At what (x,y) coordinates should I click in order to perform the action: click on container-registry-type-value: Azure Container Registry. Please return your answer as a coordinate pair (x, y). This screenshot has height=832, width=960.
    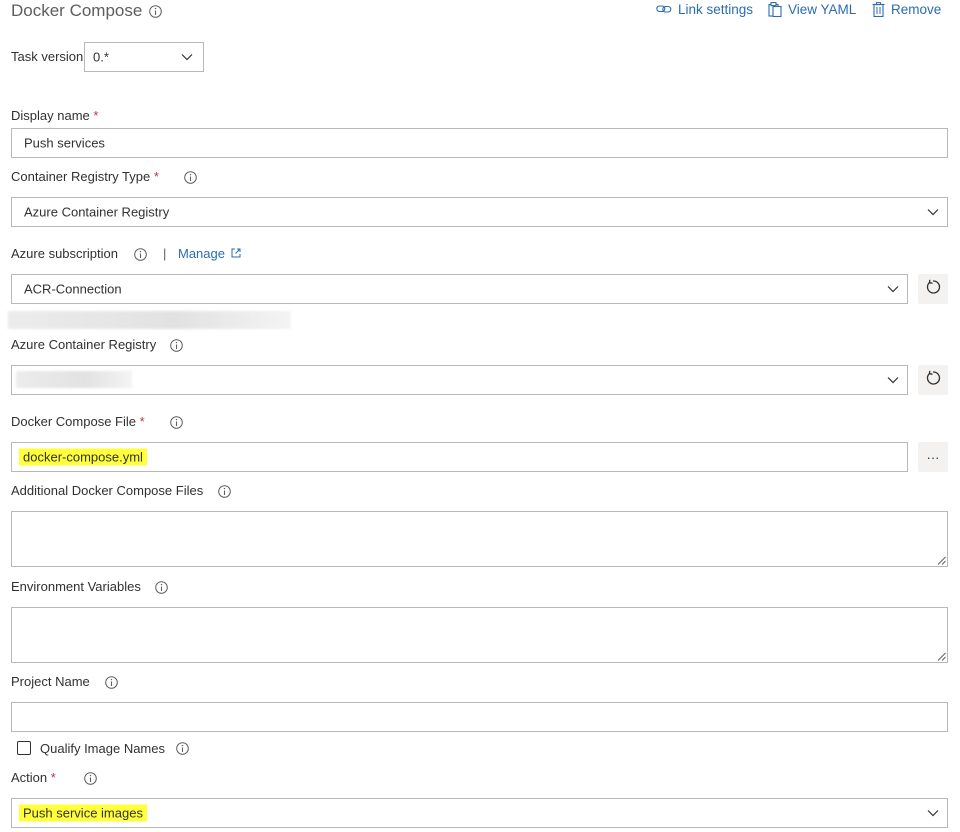
    Looking at the image, I should click on (97, 212).